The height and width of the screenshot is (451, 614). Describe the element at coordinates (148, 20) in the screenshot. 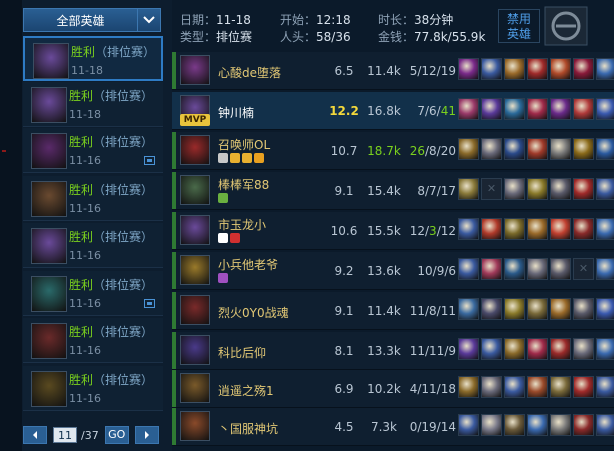

I see `chevron-down-icon` at that location.